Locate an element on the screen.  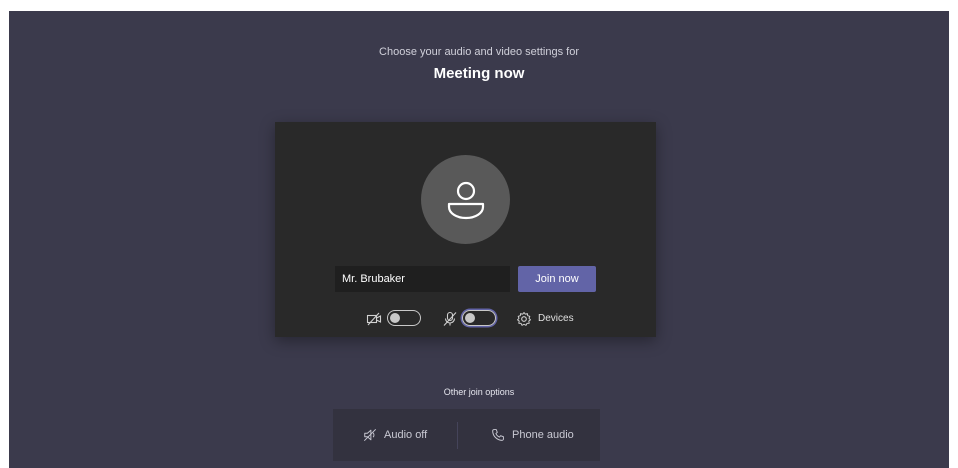
audio-video-prompt: Choose your audio and video settings for is located at coordinates (479, 52).